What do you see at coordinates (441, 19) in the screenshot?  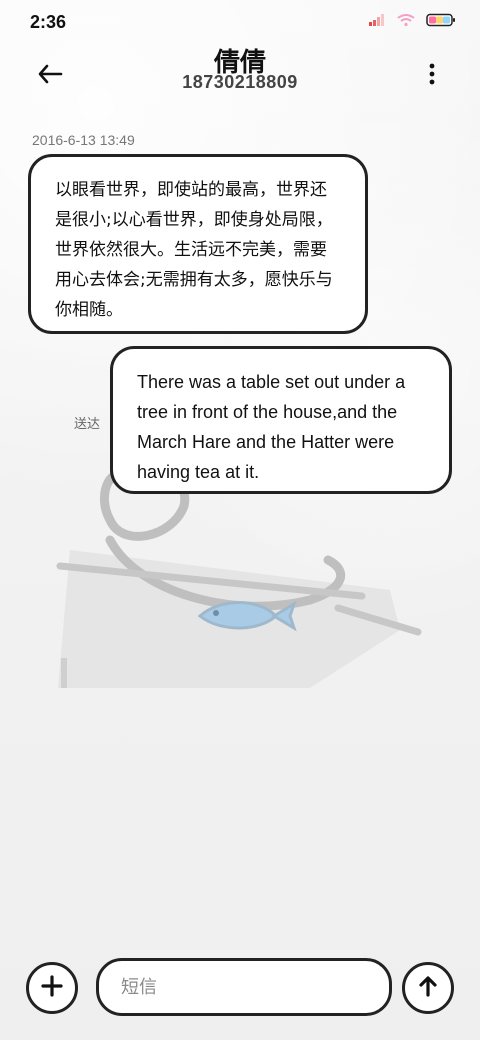 I see `battery-icon` at bounding box center [441, 19].